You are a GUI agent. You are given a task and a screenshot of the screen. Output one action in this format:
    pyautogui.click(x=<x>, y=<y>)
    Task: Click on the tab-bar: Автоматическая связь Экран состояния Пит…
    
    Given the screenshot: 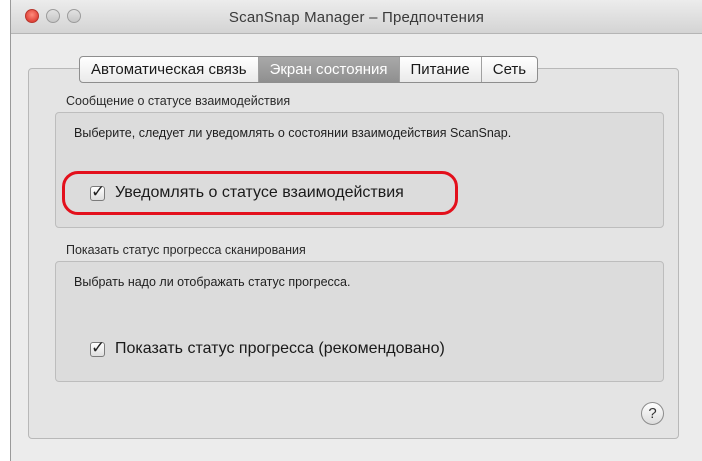 What is the action you would take?
    pyautogui.click(x=309, y=69)
    